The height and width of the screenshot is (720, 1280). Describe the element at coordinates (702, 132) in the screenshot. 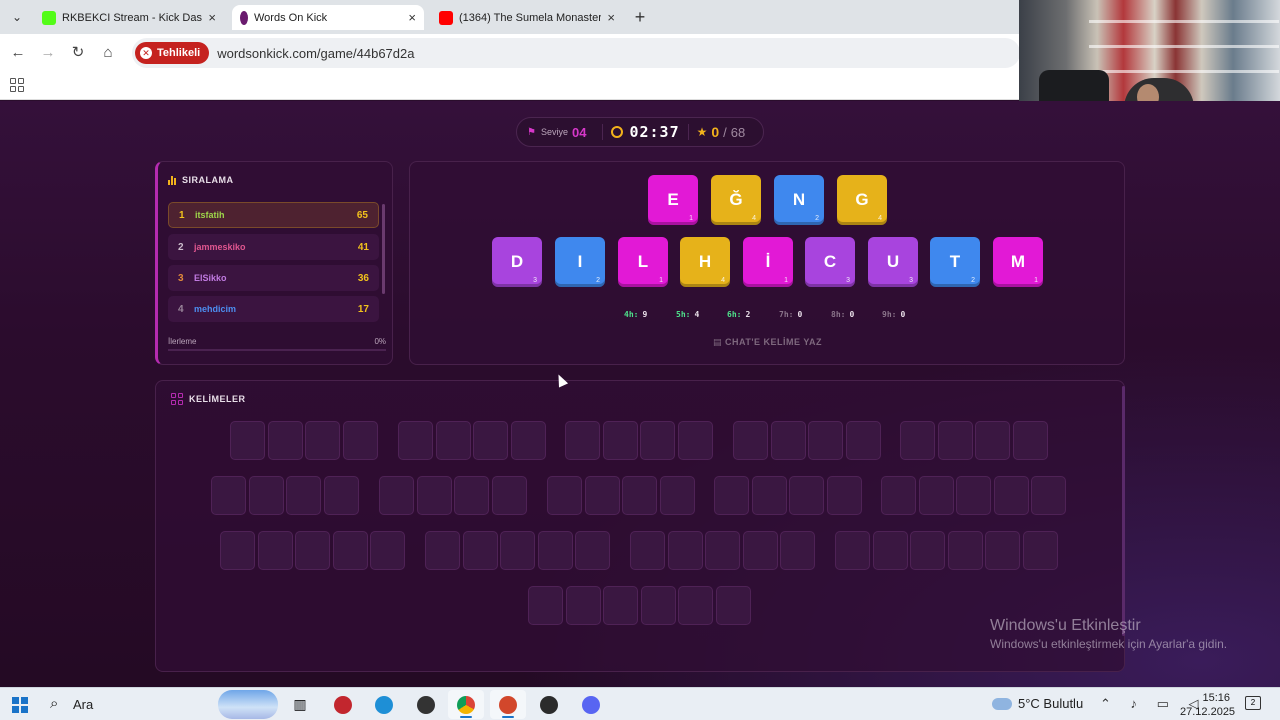

I see `star-icon: ★` at that location.